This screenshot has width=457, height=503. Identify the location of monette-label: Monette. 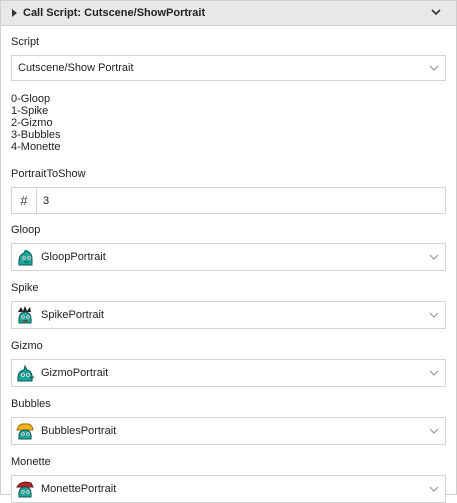
(31, 462).